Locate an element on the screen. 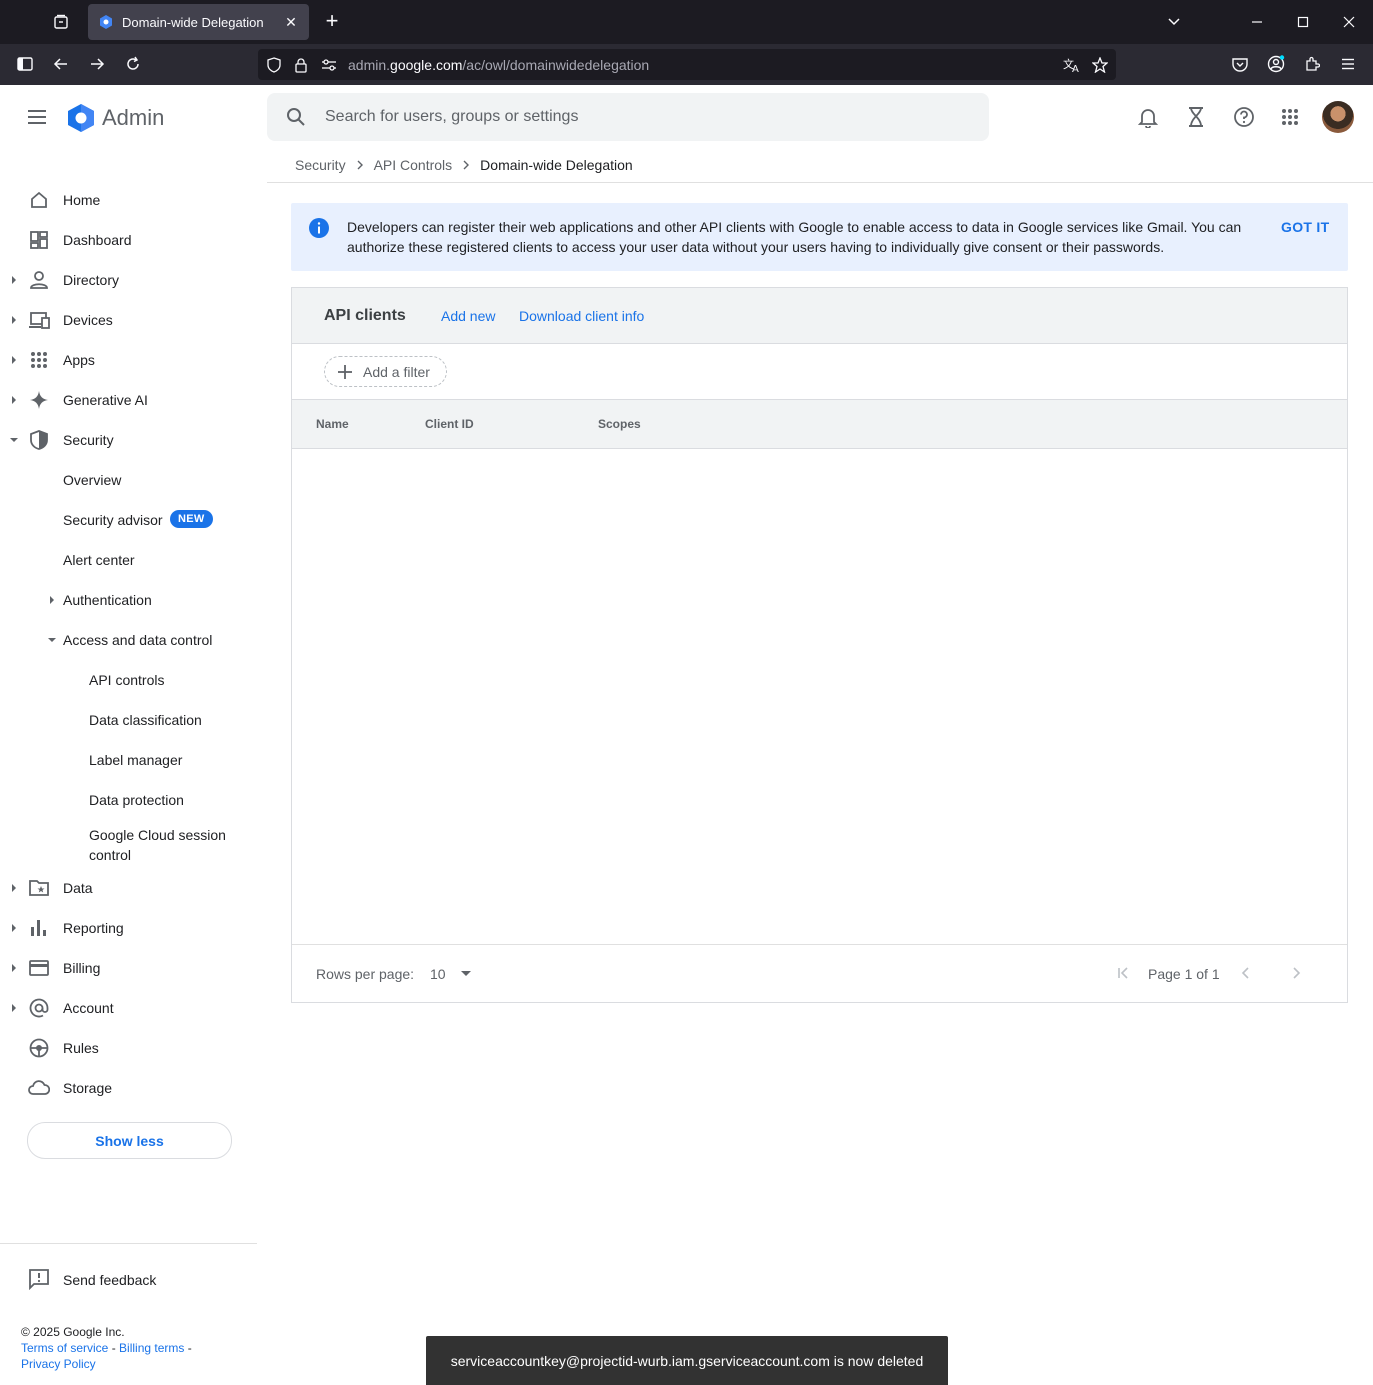 The image size is (1373, 1385). sidebar-item-devices: Devices is located at coordinates (128, 320).